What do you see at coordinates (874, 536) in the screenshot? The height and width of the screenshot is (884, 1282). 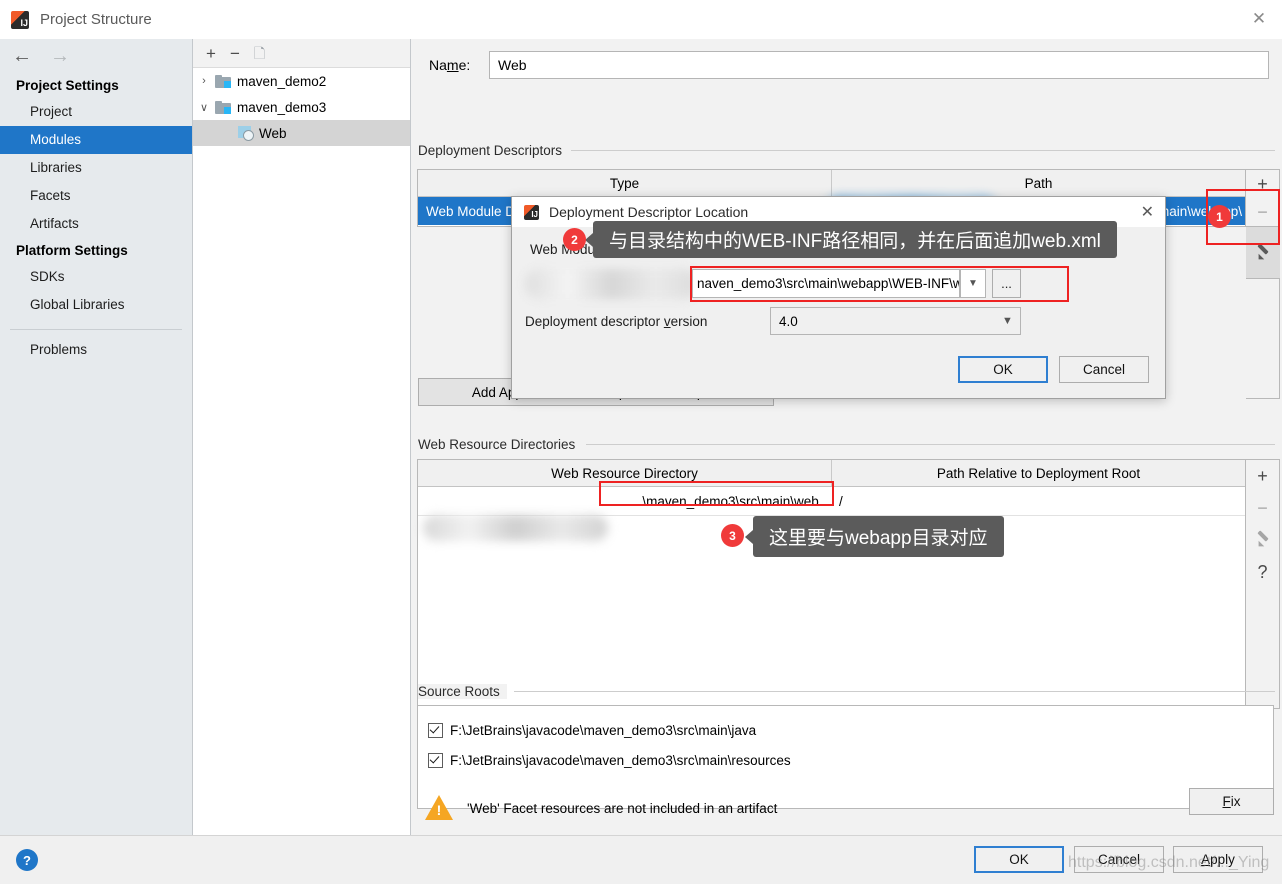 I see `annotation-callout-3: 这里要与webapp目录对应` at bounding box center [874, 536].